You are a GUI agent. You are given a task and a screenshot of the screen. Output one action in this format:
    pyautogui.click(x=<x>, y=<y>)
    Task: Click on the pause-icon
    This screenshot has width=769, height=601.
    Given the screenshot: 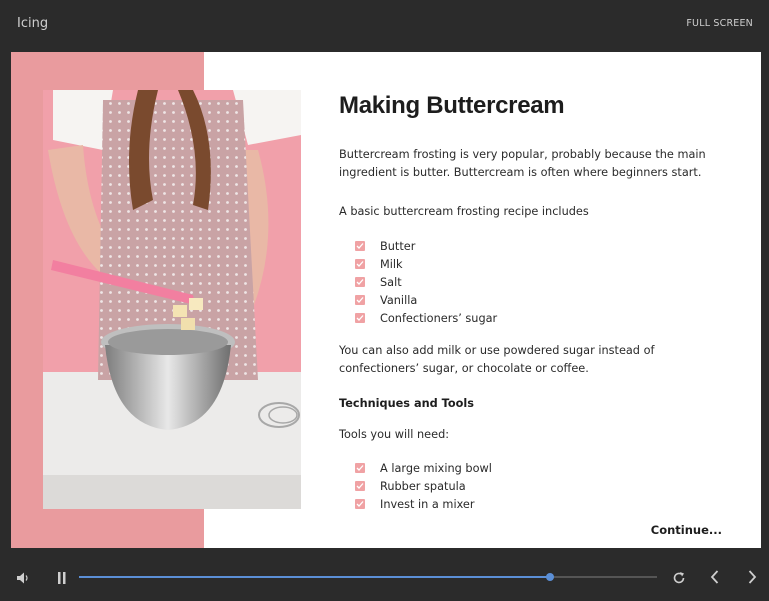 What is the action you would take?
    pyautogui.click(x=62, y=579)
    